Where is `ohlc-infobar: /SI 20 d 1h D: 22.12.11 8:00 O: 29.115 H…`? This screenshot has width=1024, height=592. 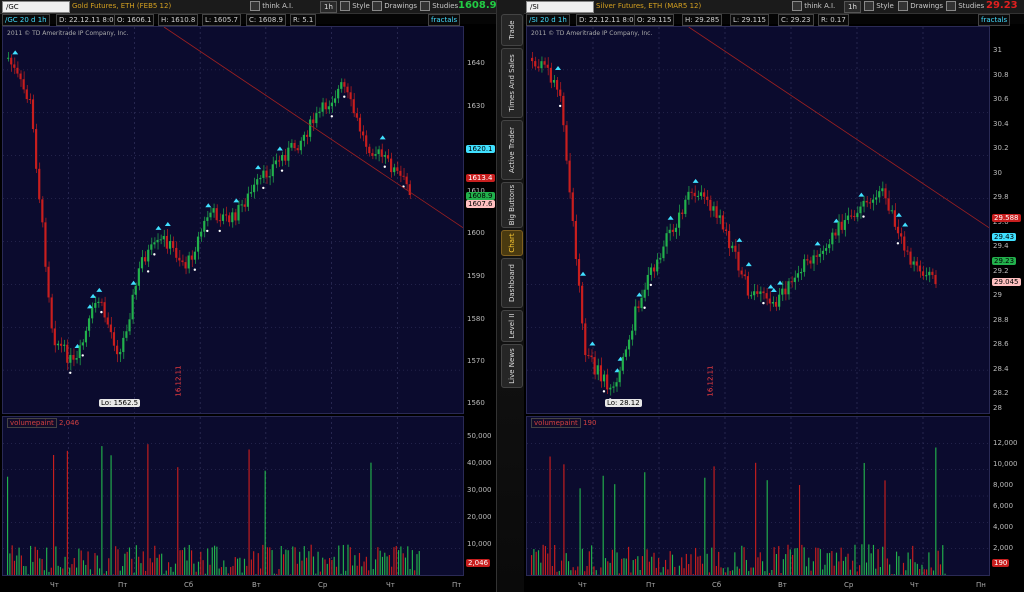 ohlc-infobar: /SI 20 d 1h D: 22.12.11 8:00 O: 29.115 H… is located at coordinates (774, 20).